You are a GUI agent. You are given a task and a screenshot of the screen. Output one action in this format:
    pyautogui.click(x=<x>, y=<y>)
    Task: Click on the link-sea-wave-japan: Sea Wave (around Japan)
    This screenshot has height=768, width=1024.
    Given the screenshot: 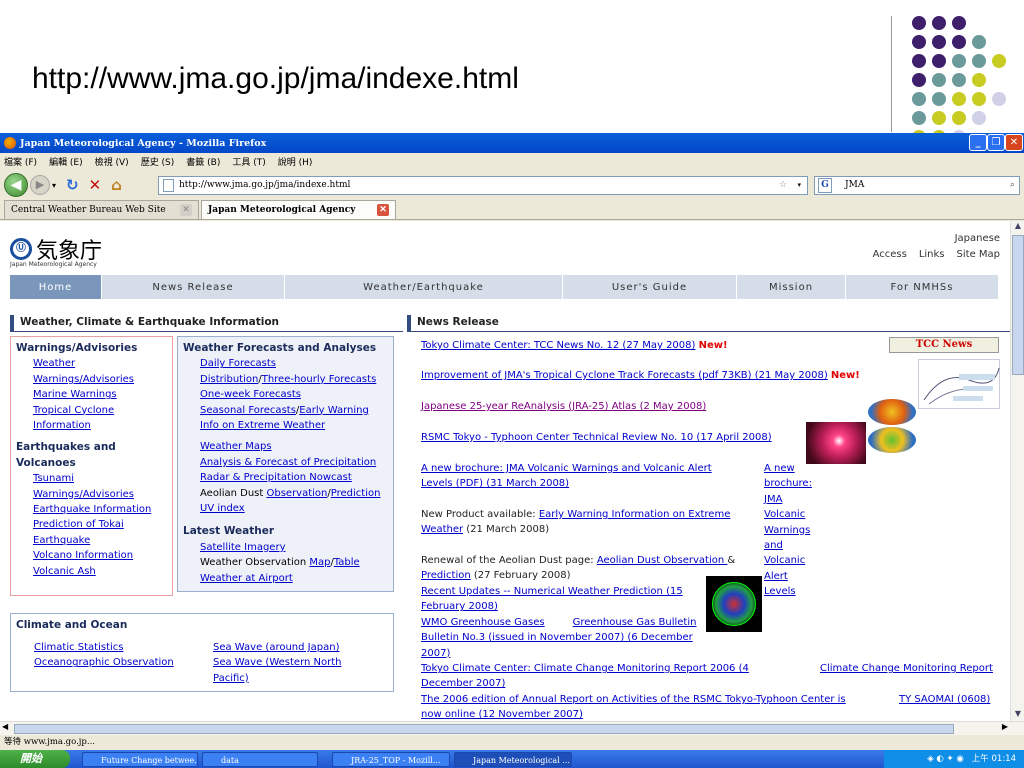 What is the action you would take?
    pyautogui.click(x=276, y=647)
    